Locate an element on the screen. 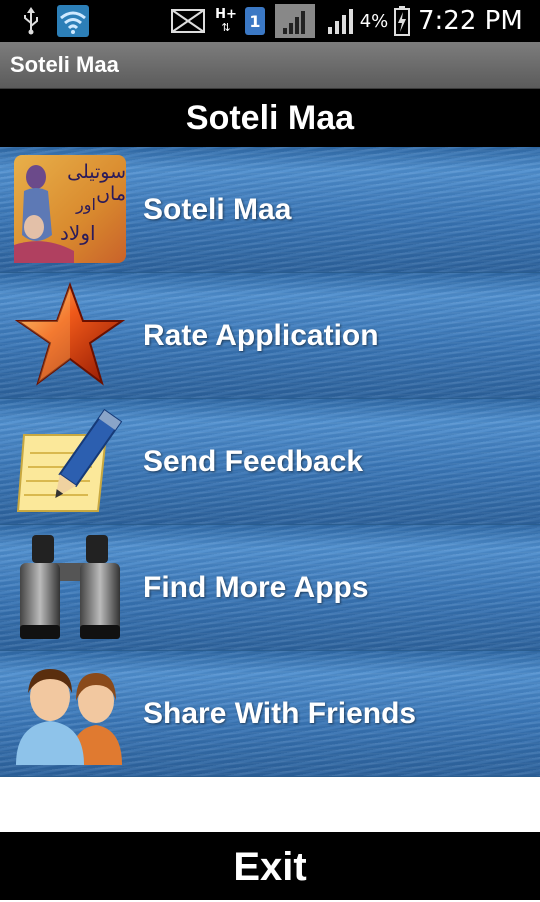 This screenshot has width=540, height=902. usb-icon is located at coordinates (31, 21).